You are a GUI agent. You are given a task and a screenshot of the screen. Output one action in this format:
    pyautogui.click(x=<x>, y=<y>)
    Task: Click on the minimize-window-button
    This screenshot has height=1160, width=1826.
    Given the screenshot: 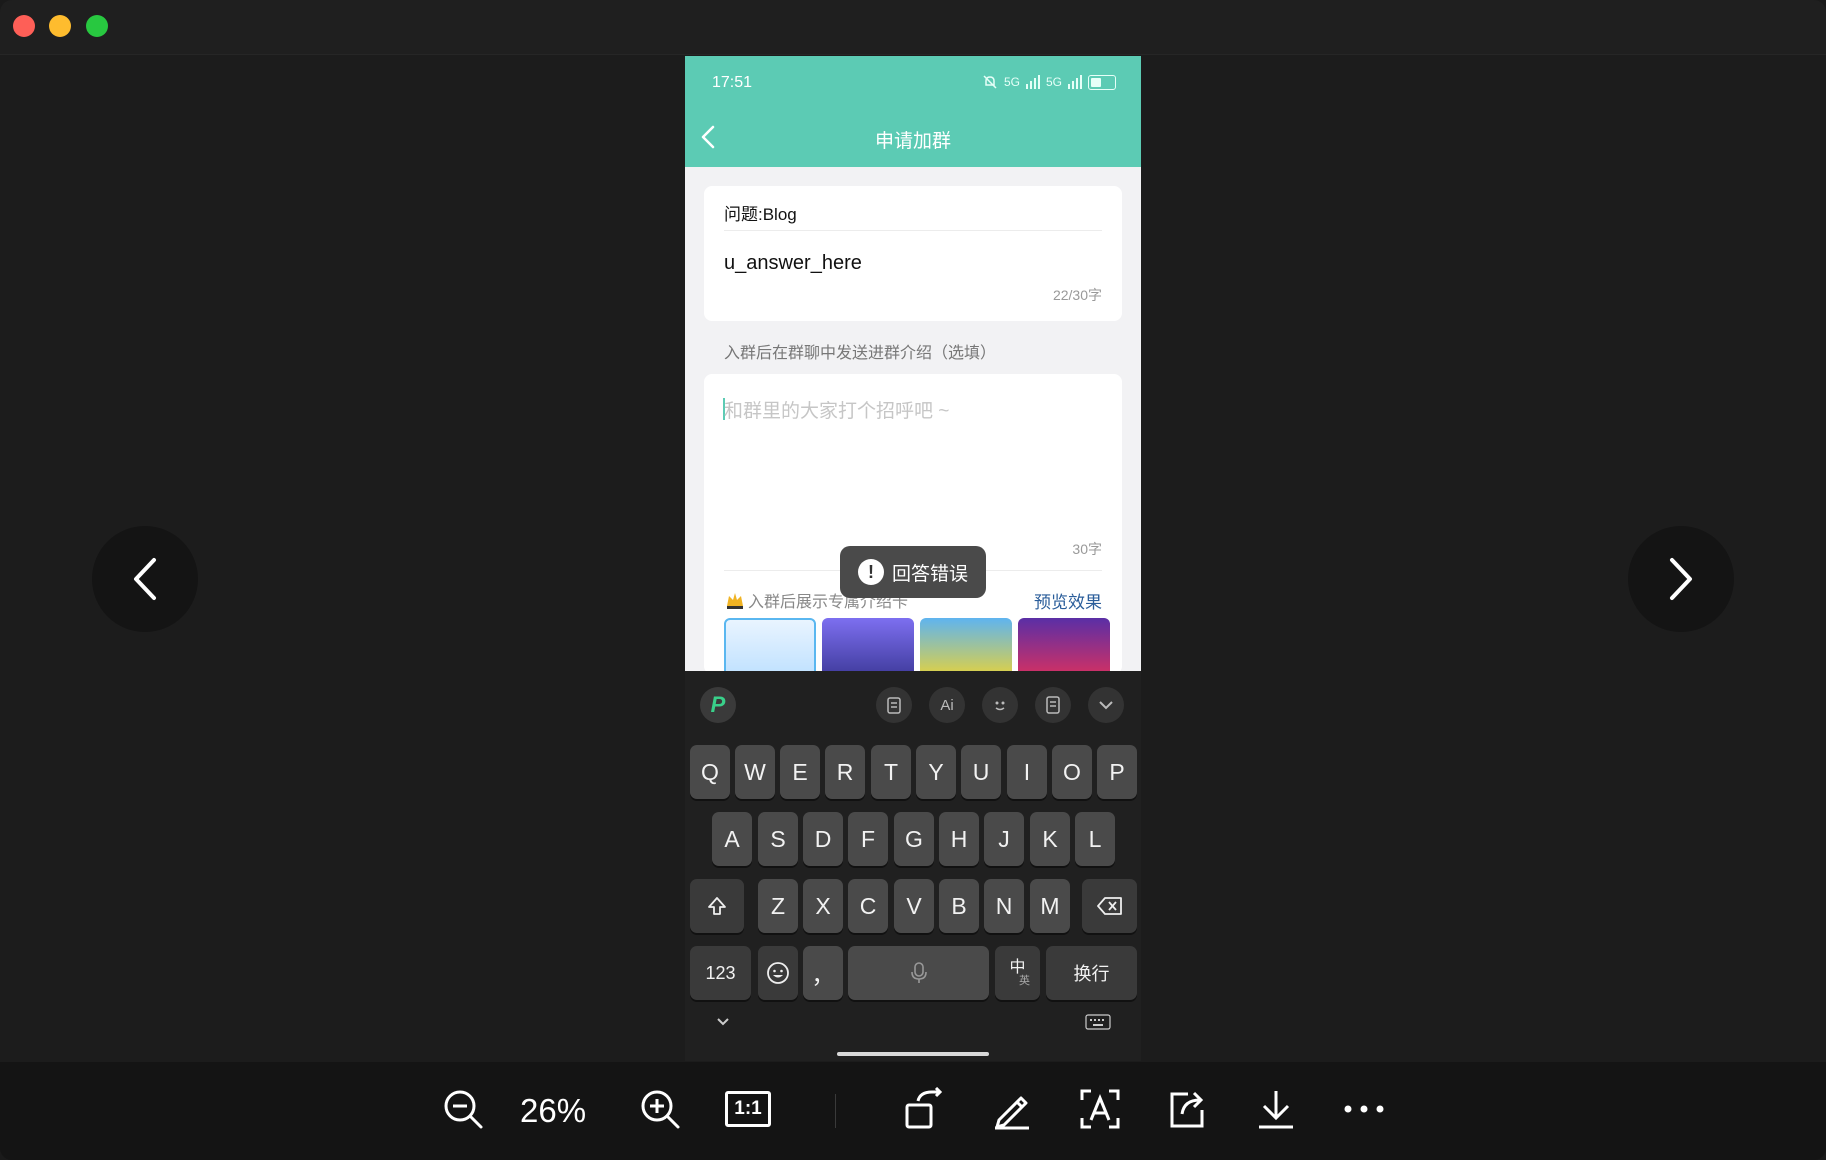 What is the action you would take?
    pyautogui.click(x=60, y=26)
    